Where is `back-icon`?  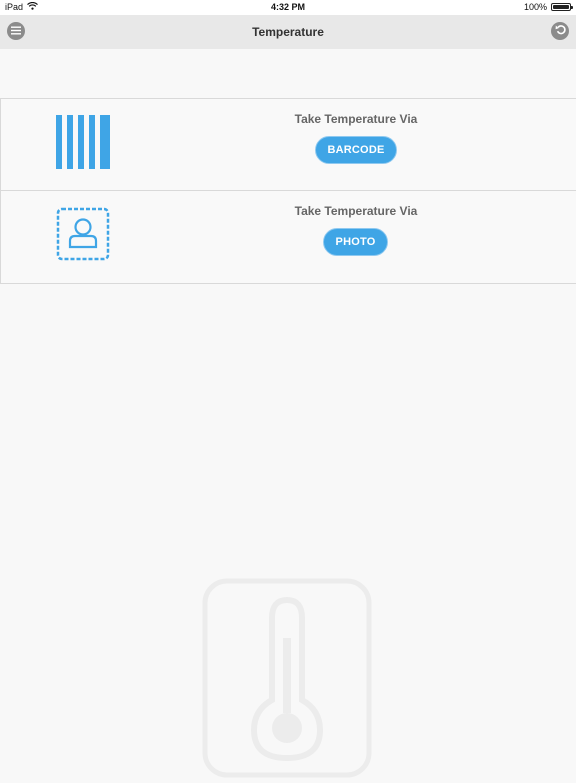
back-icon is located at coordinates (560, 31).